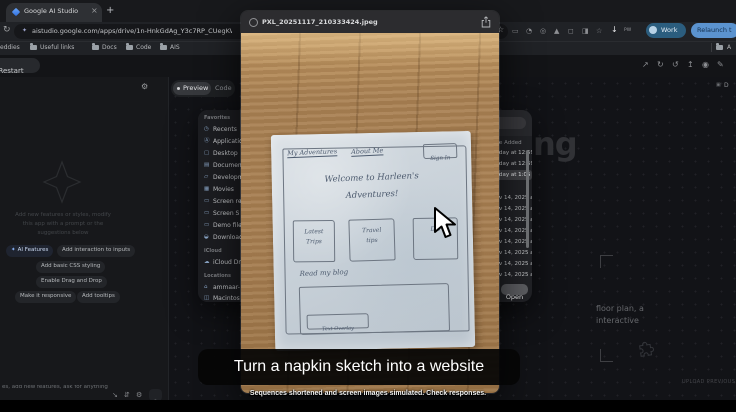 This screenshot has width=736, height=412. I want to click on mouse-cursor, so click(445, 222).